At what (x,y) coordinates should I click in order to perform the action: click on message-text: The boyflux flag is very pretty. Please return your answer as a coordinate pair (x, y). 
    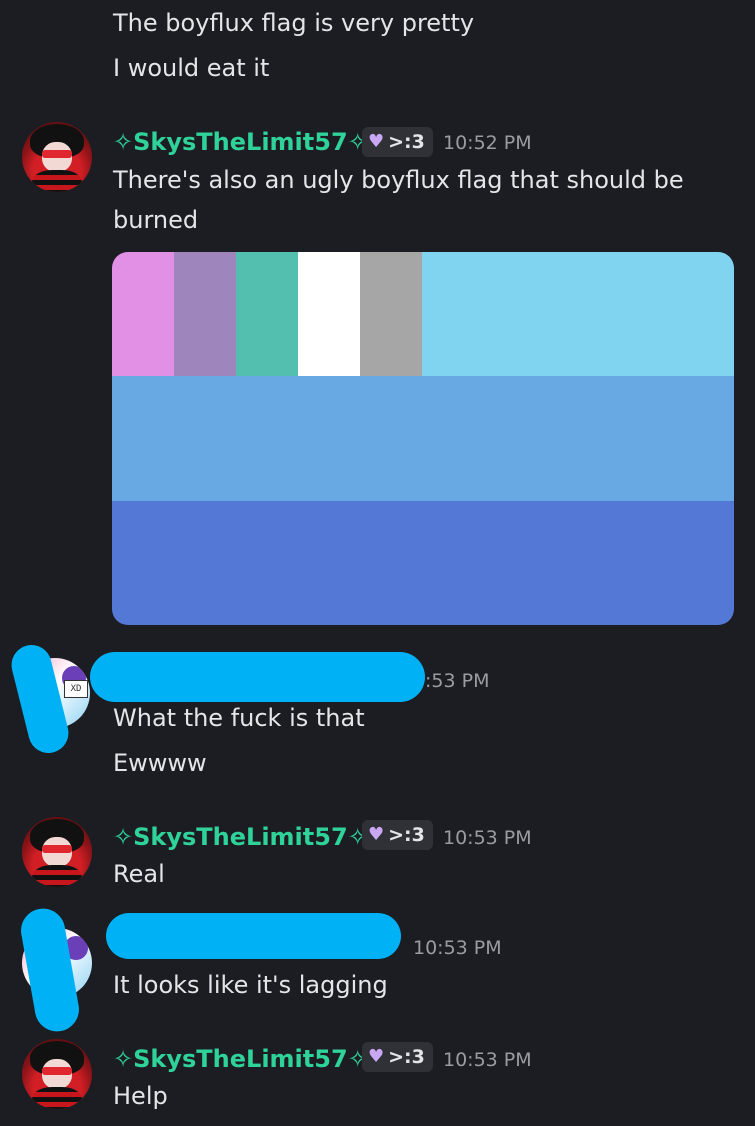
    Looking at the image, I should click on (294, 23).